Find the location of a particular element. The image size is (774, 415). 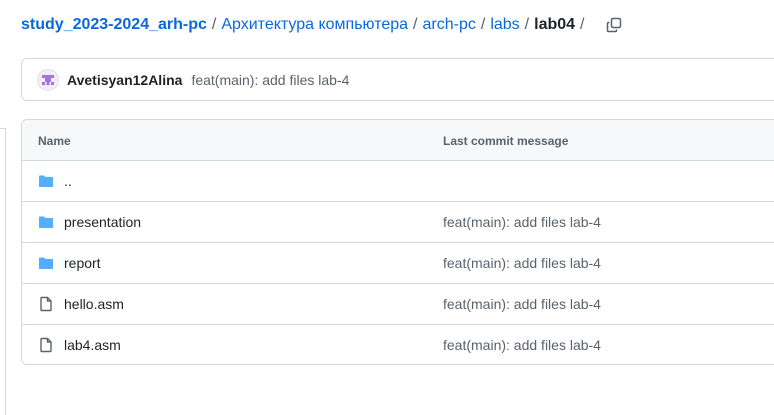

table-row-parent-dir: .. is located at coordinates (398, 181).